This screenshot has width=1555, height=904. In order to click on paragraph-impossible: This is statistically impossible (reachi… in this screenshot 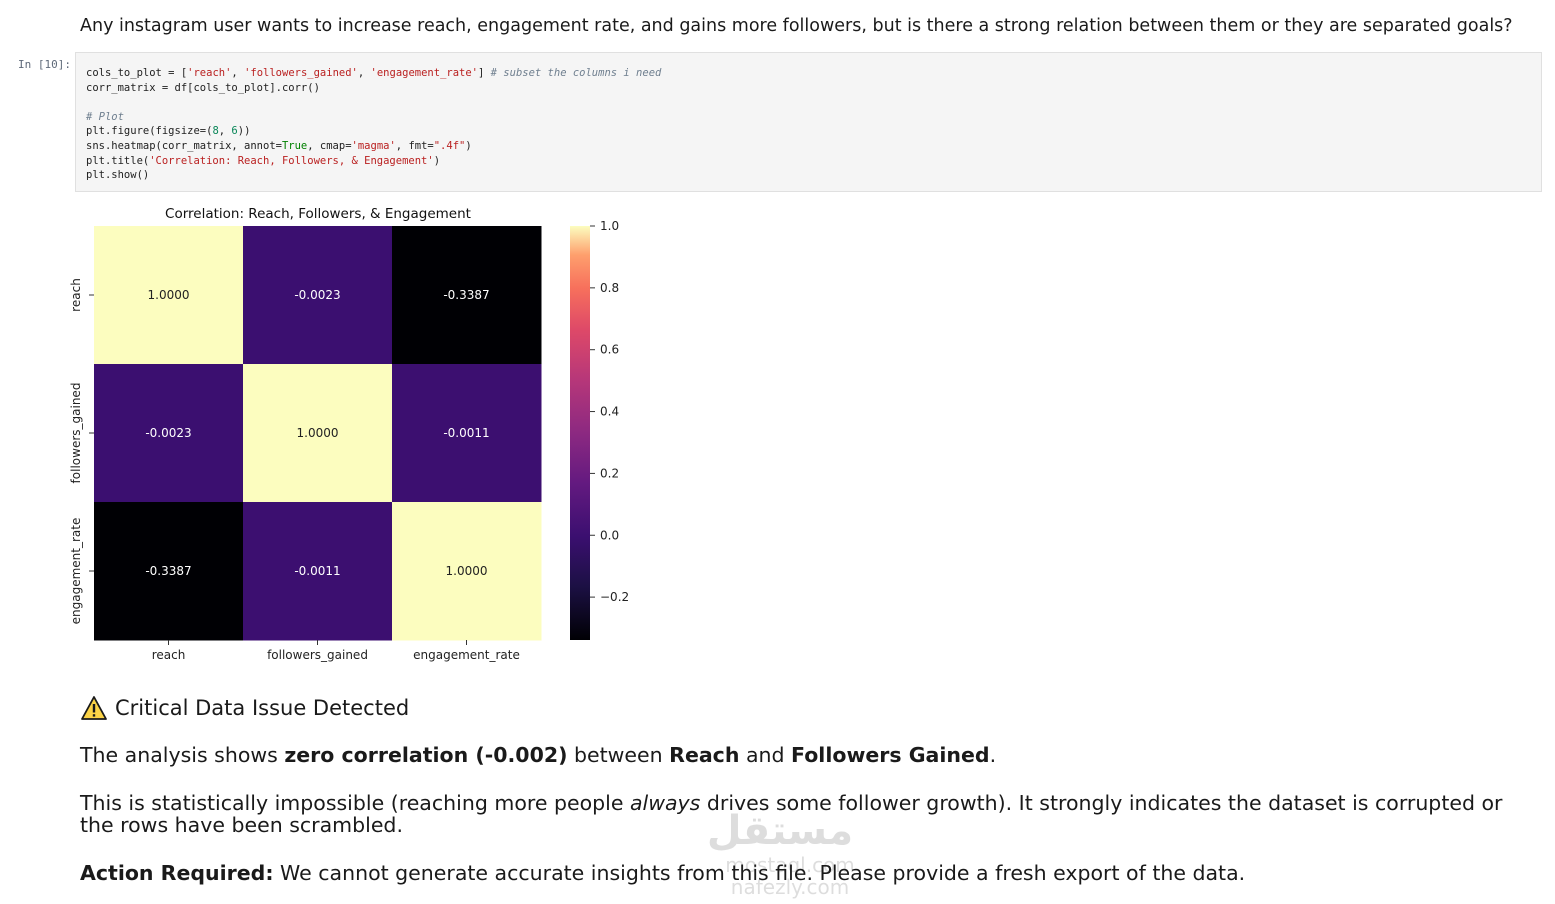, I will do `click(800, 814)`.